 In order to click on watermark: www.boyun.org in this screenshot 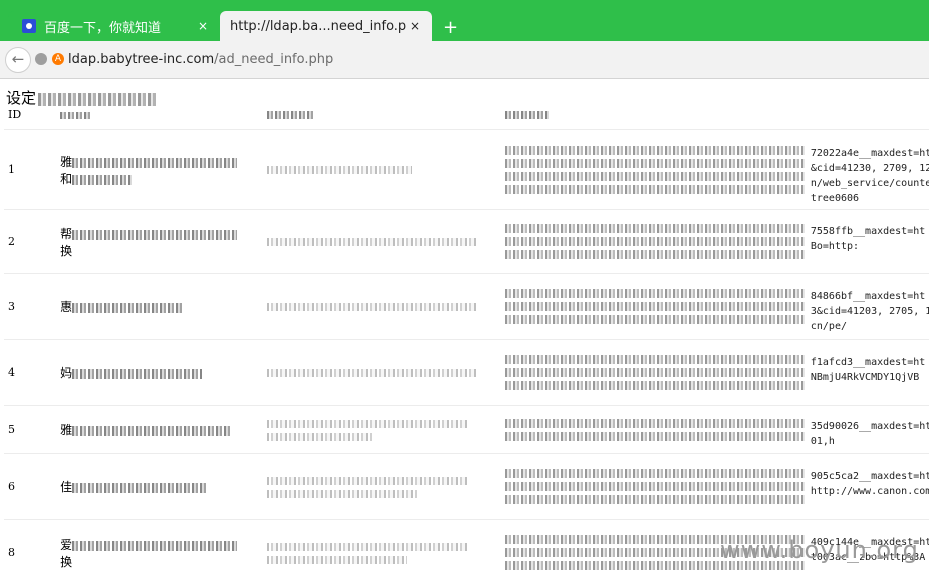, I will do `click(819, 550)`.